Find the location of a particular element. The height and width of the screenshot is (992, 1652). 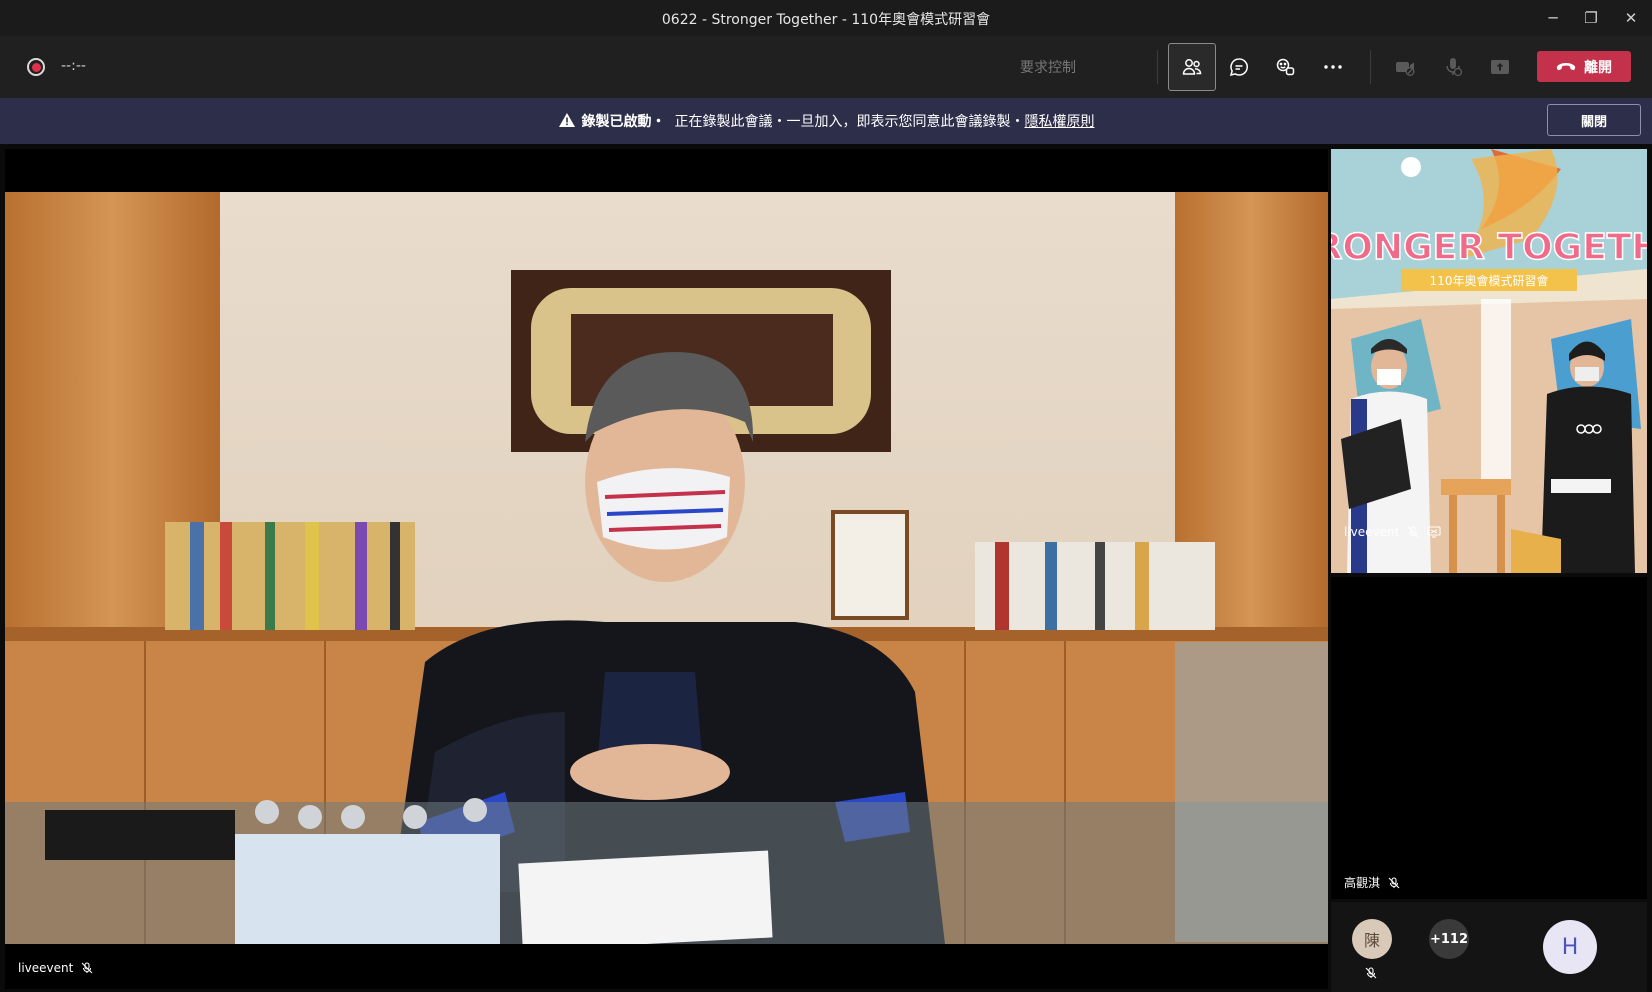

request-control-button: 要求控制 is located at coordinates (1048, 67).